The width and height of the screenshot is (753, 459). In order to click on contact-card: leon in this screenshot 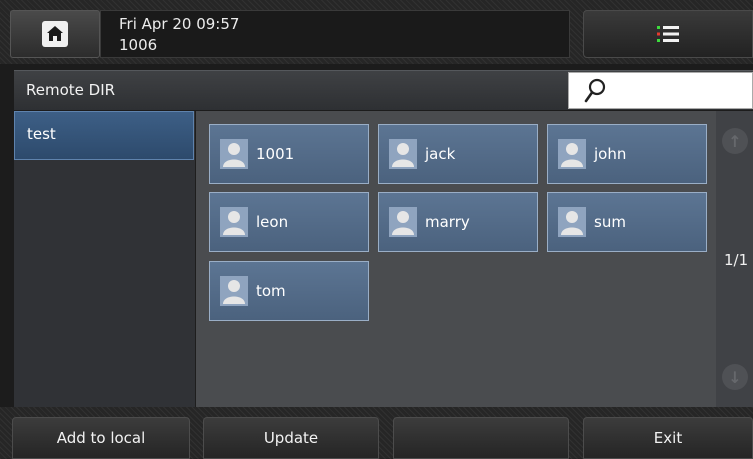, I will do `click(289, 222)`.